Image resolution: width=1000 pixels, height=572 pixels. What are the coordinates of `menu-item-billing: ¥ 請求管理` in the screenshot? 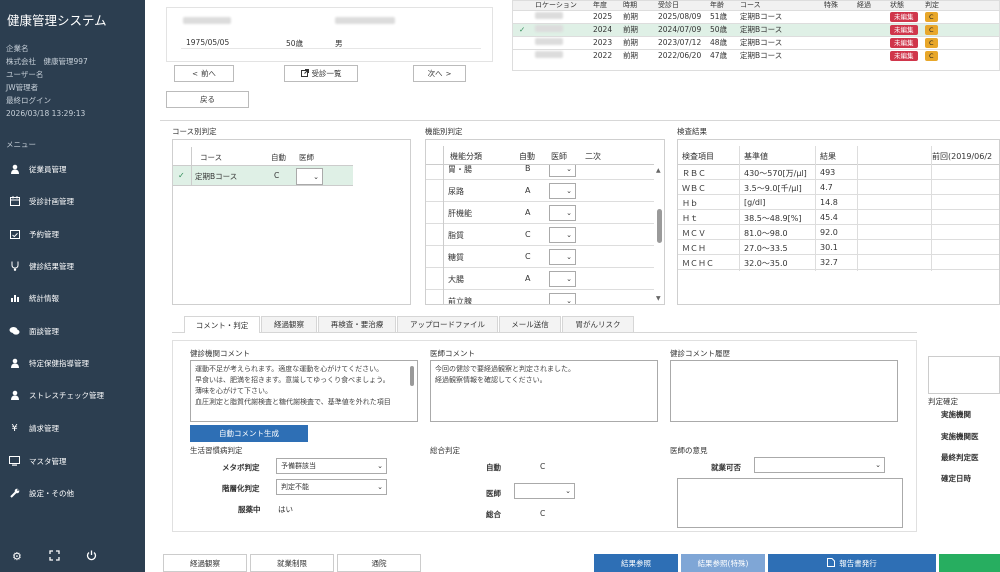 It's located at (72, 428).